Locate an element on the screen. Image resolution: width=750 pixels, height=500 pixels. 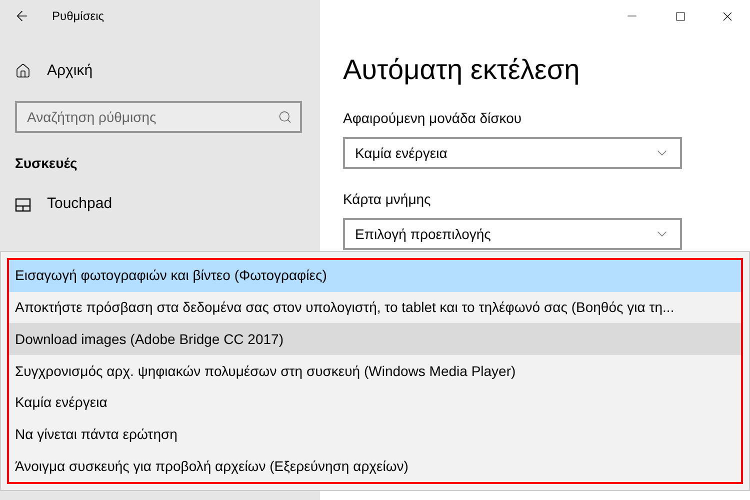
search-field: Αναζήτηση ρύθμισης is located at coordinates (158, 116).